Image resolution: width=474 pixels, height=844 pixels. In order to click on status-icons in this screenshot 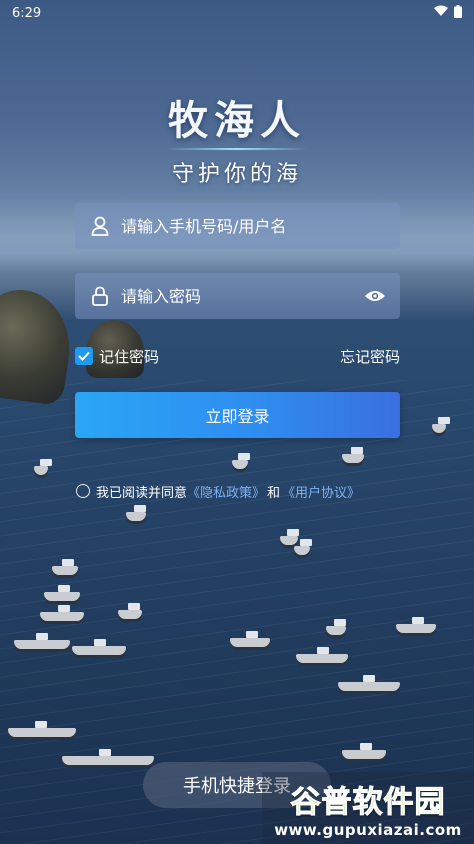, I will do `click(448, 13)`.